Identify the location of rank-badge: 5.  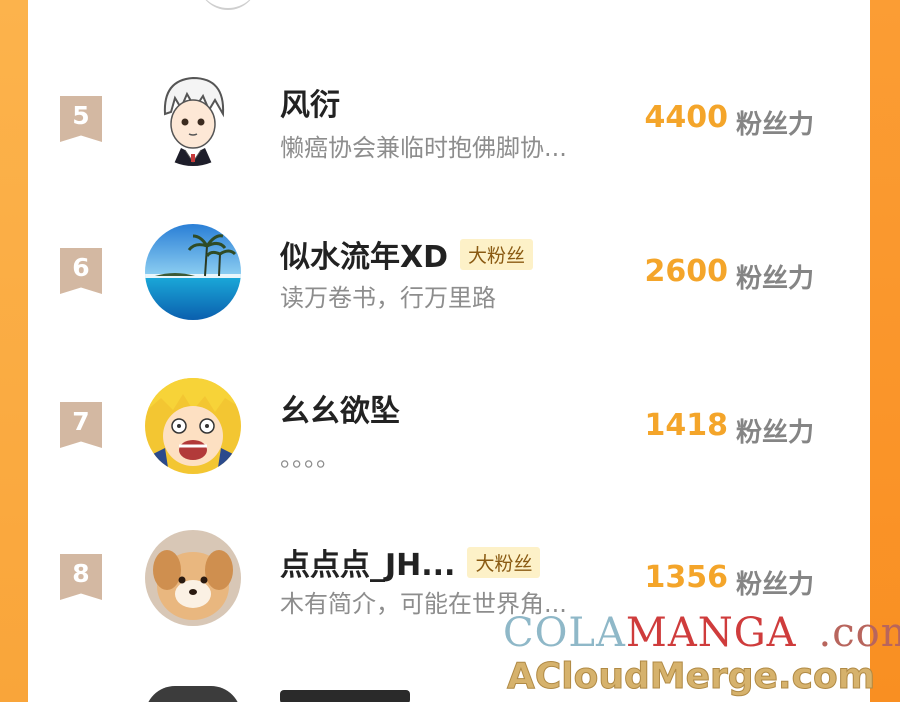
(81, 119).